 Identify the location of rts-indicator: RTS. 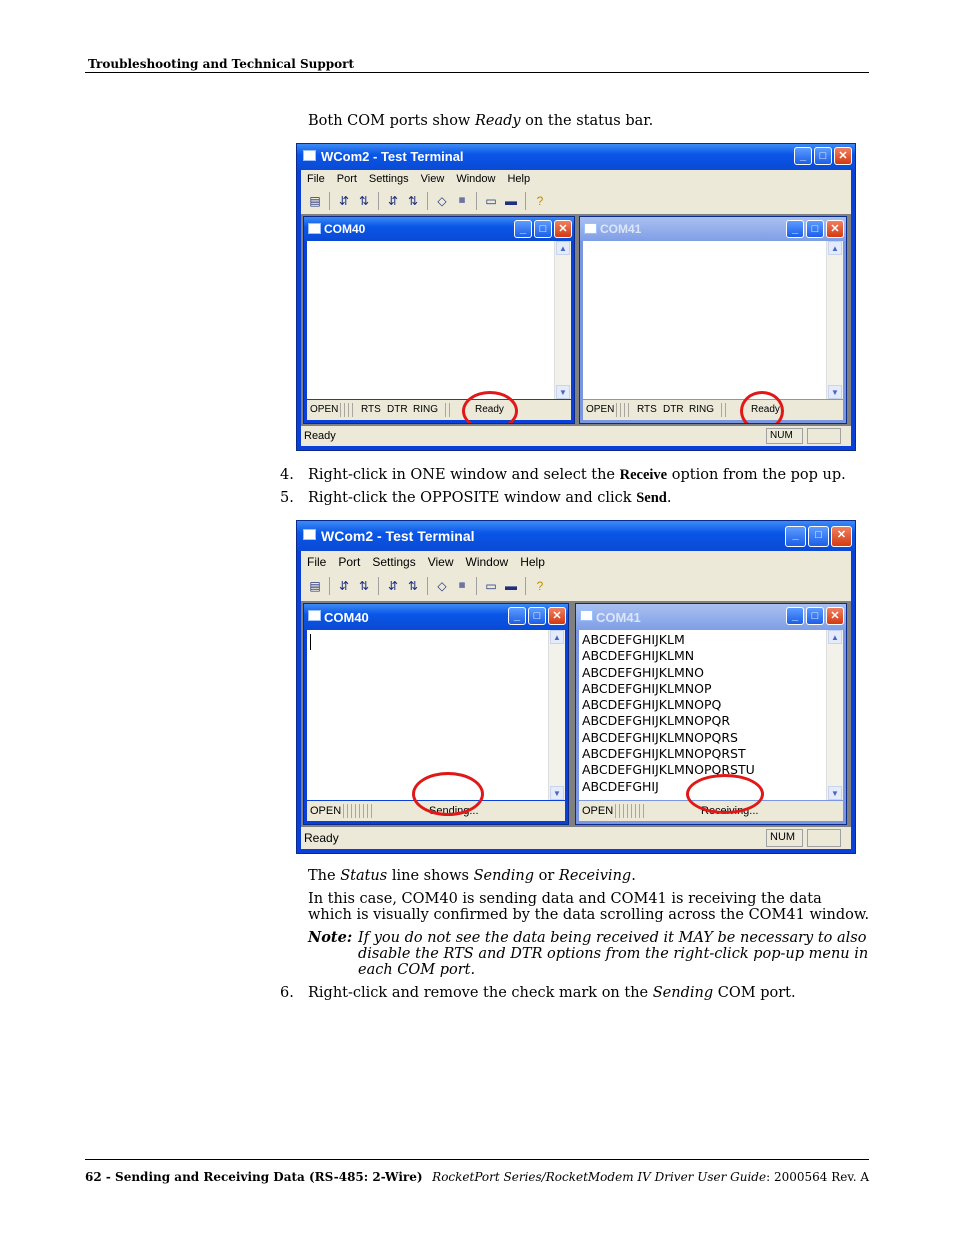
(371, 409).